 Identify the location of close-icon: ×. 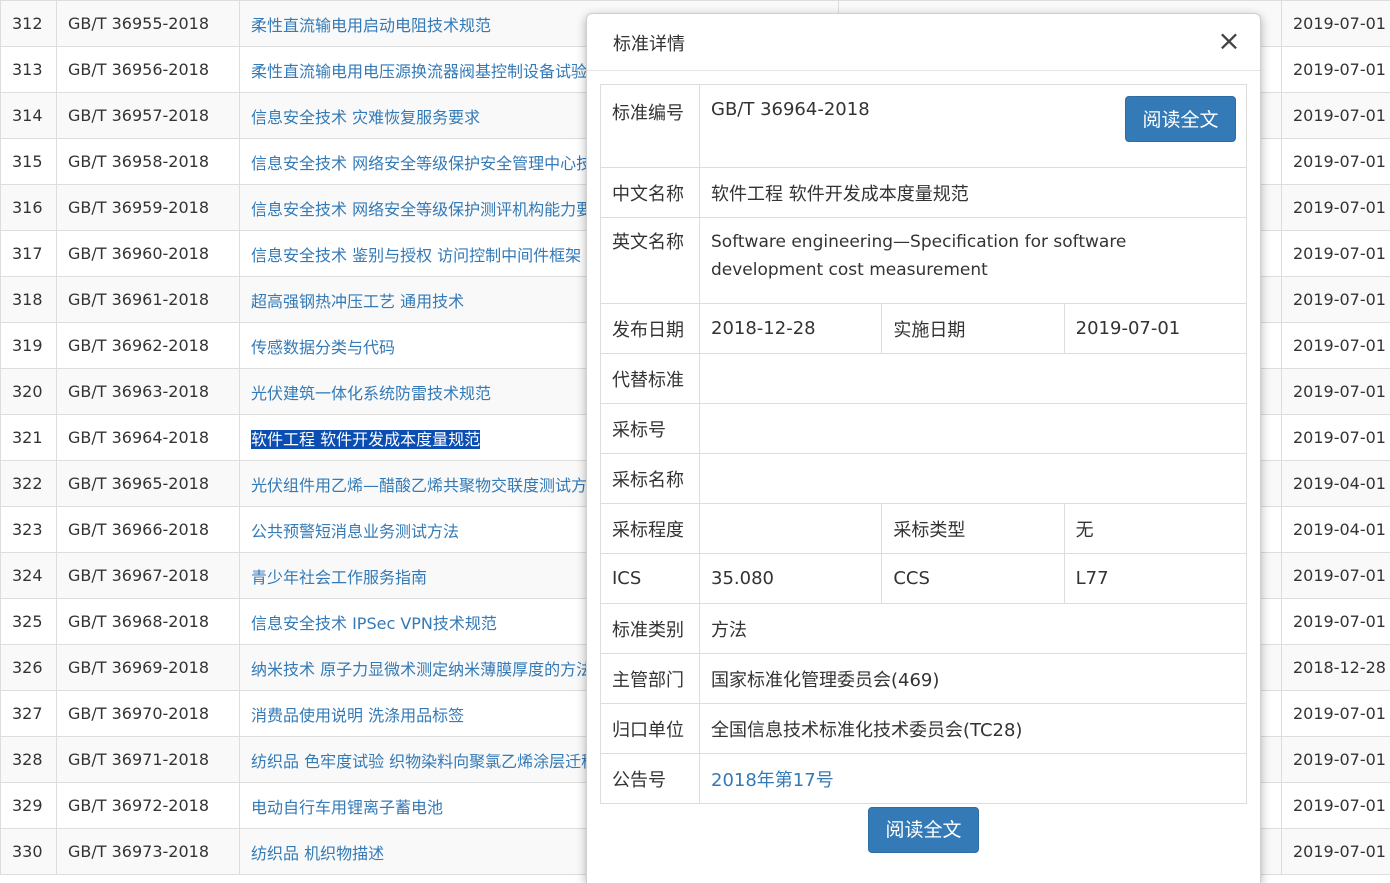
(1229, 41).